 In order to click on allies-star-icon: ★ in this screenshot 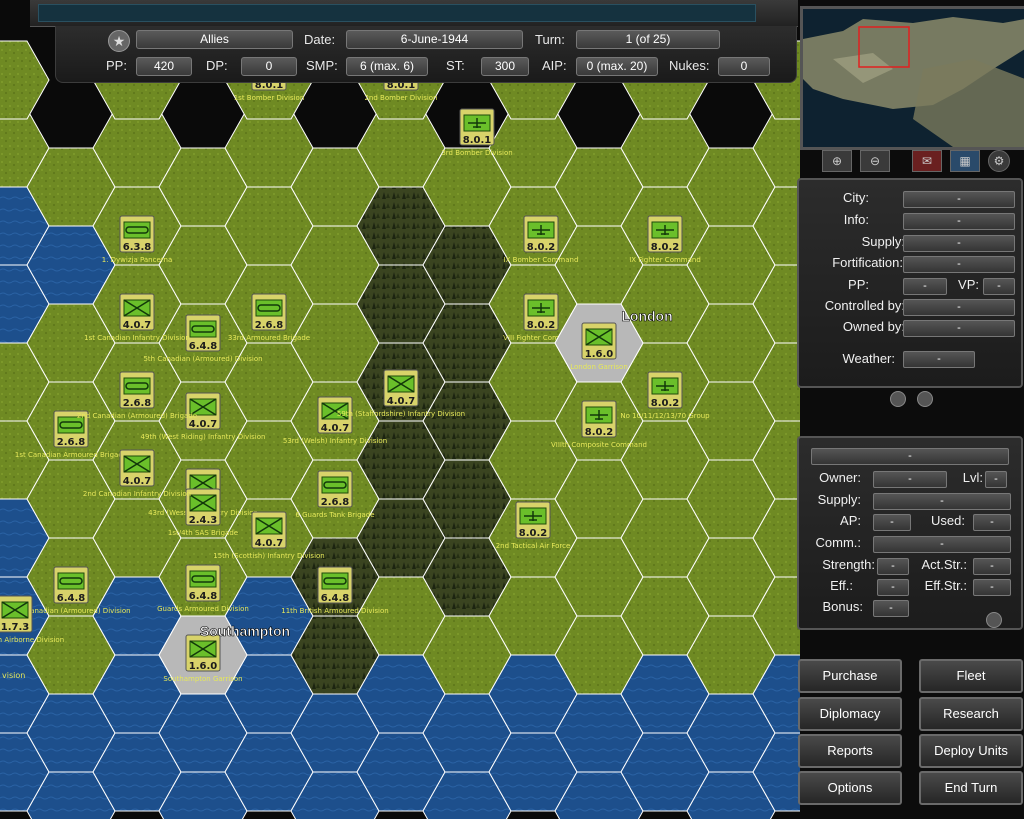, I will do `click(119, 41)`.